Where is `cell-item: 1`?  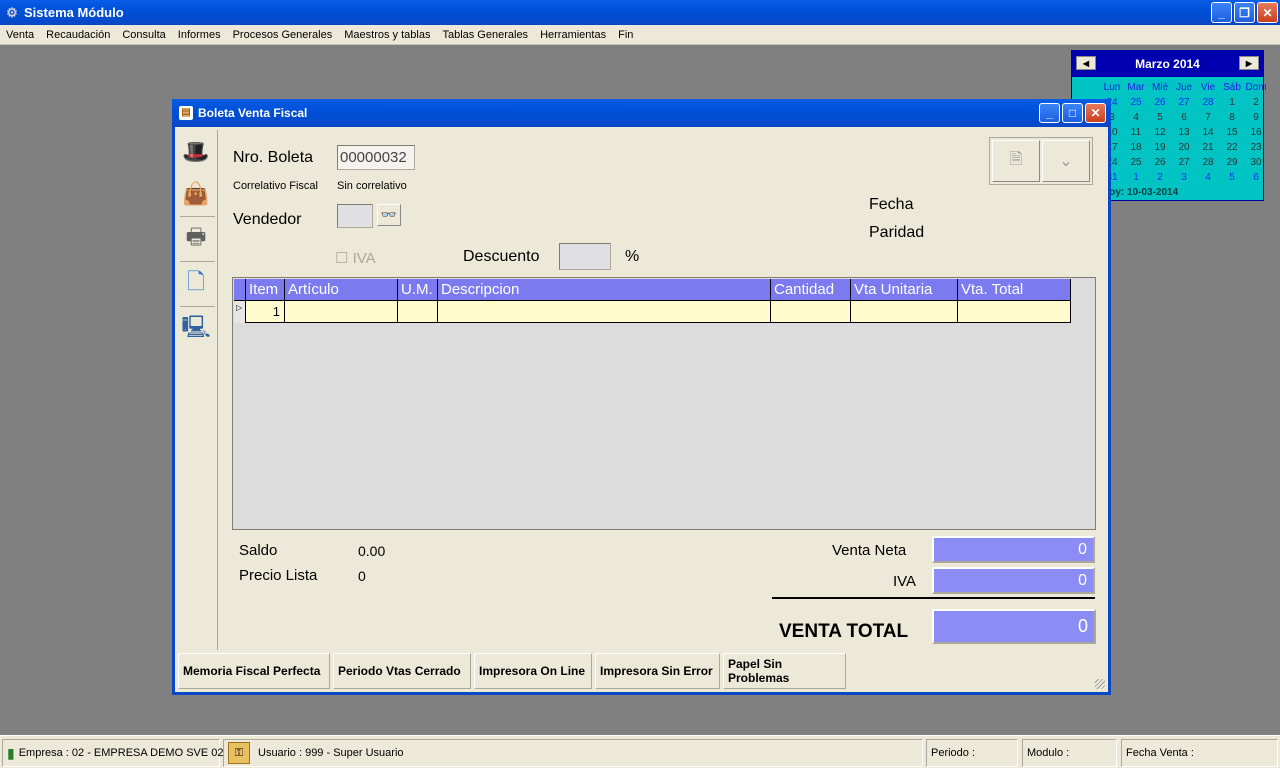 cell-item: 1 is located at coordinates (265, 312).